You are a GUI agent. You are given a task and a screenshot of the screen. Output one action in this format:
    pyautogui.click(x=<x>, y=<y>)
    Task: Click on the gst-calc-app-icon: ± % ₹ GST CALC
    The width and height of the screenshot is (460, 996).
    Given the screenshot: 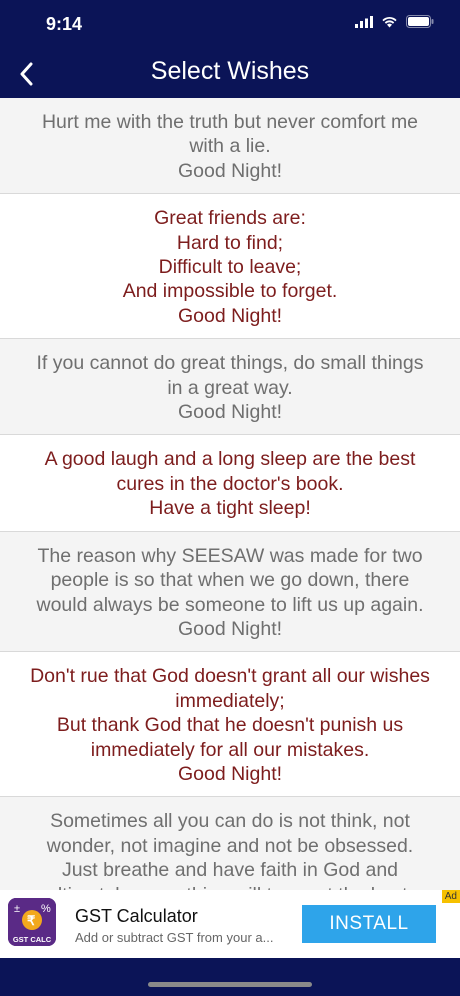 What is the action you would take?
    pyautogui.click(x=32, y=922)
    